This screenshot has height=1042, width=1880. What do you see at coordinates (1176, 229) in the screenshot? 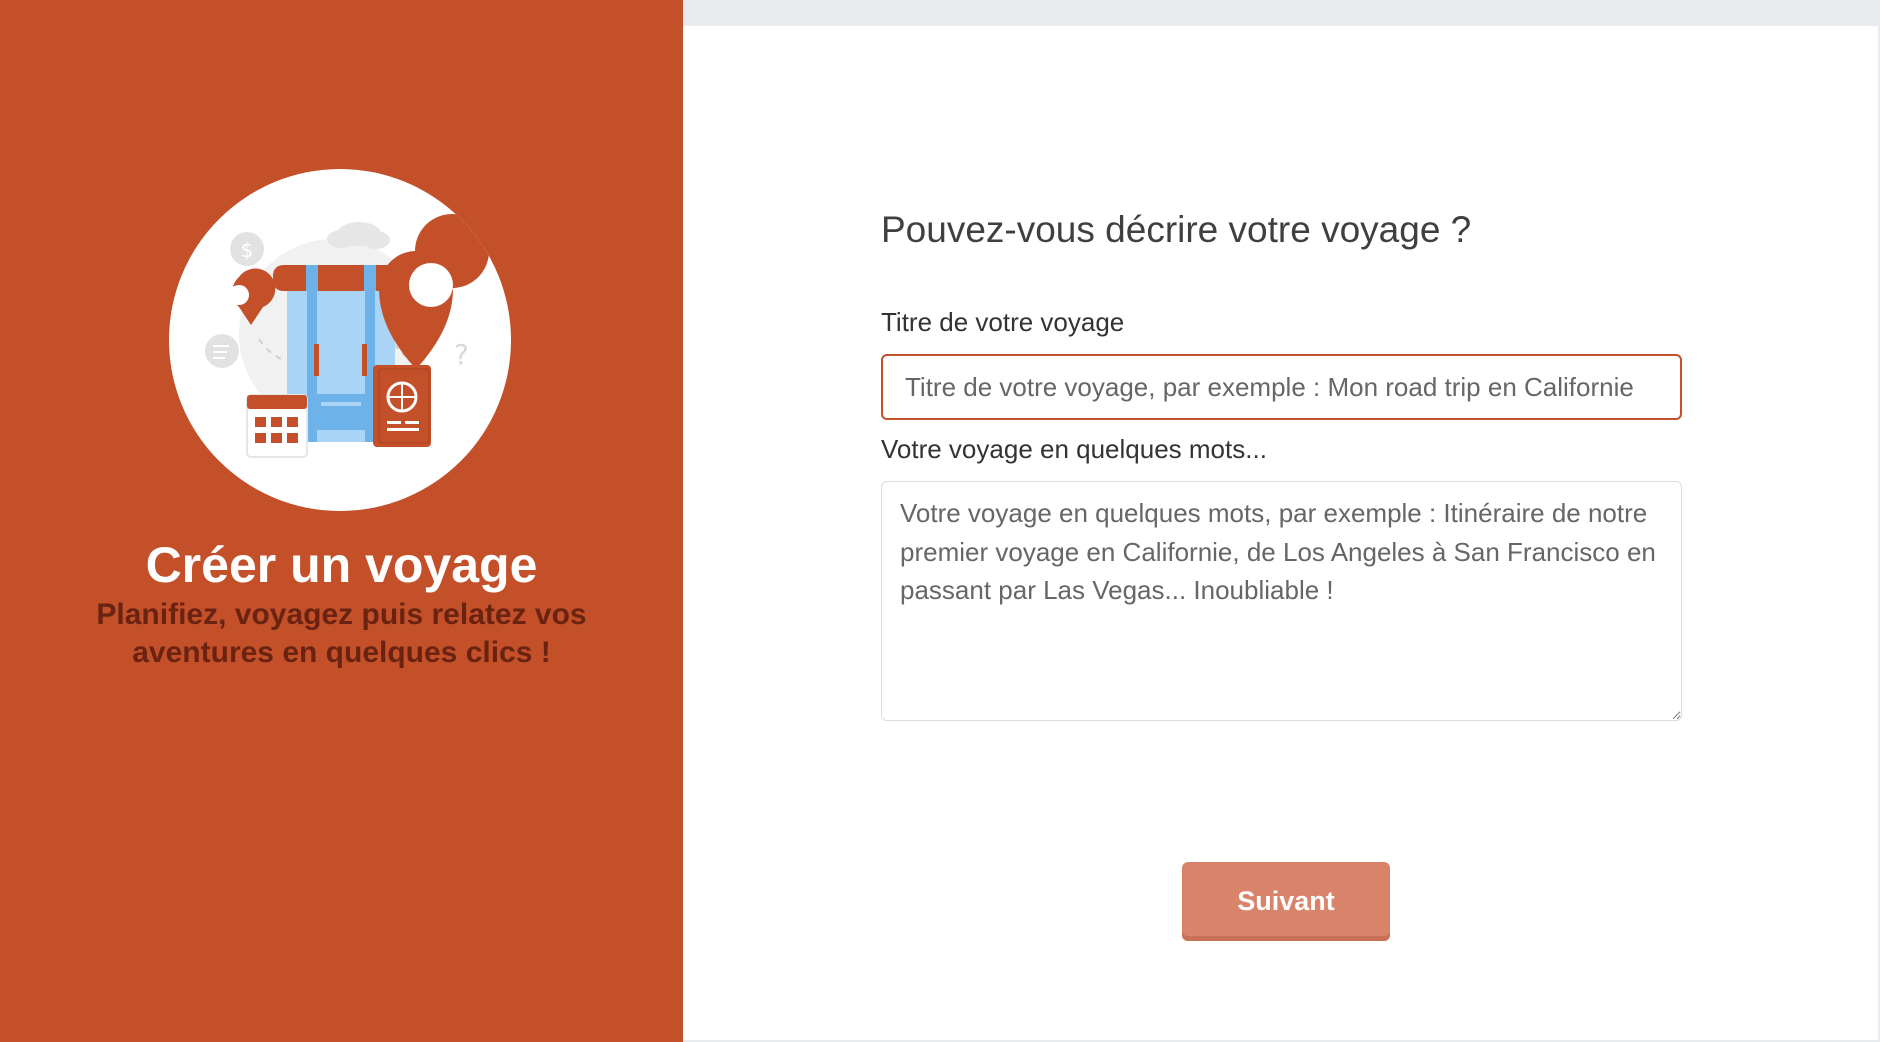
I see `form-question: Pouvez-vous décrire votre voyage ?` at bounding box center [1176, 229].